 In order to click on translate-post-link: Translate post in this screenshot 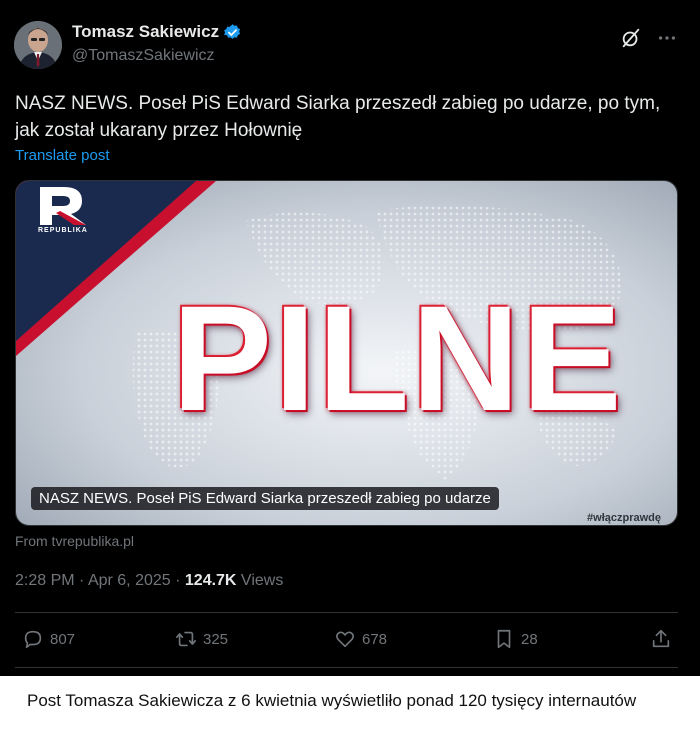, I will do `click(62, 155)`.